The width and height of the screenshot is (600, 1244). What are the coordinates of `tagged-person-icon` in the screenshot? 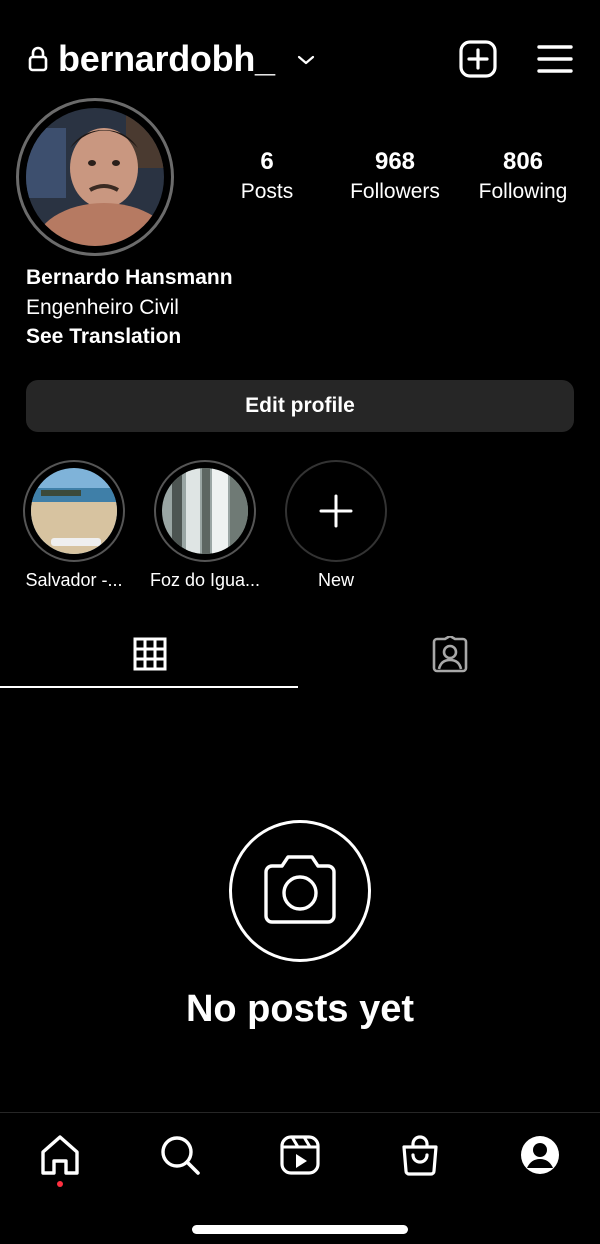 It's located at (450, 654).